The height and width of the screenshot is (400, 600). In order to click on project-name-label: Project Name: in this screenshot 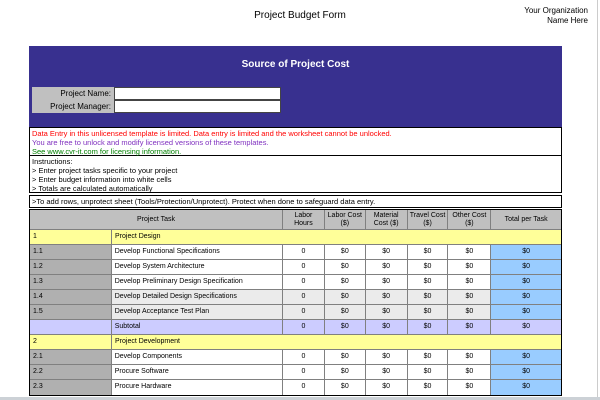, I will do `click(73, 93)`.